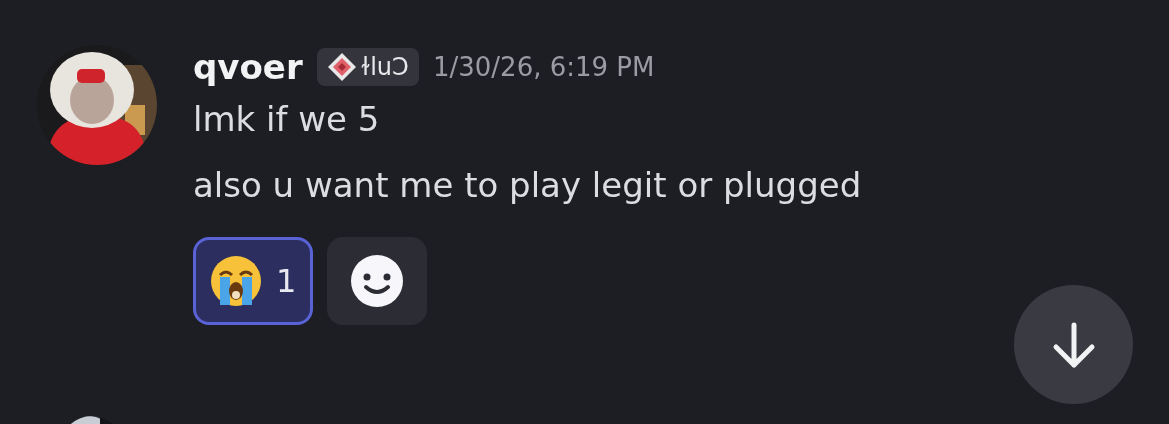 This screenshot has height=424, width=1169. What do you see at coordinates (527, 185) in the screenshot?
I see `message-text: also u want me to play legit or plugged` at bounding box center [527, 185].